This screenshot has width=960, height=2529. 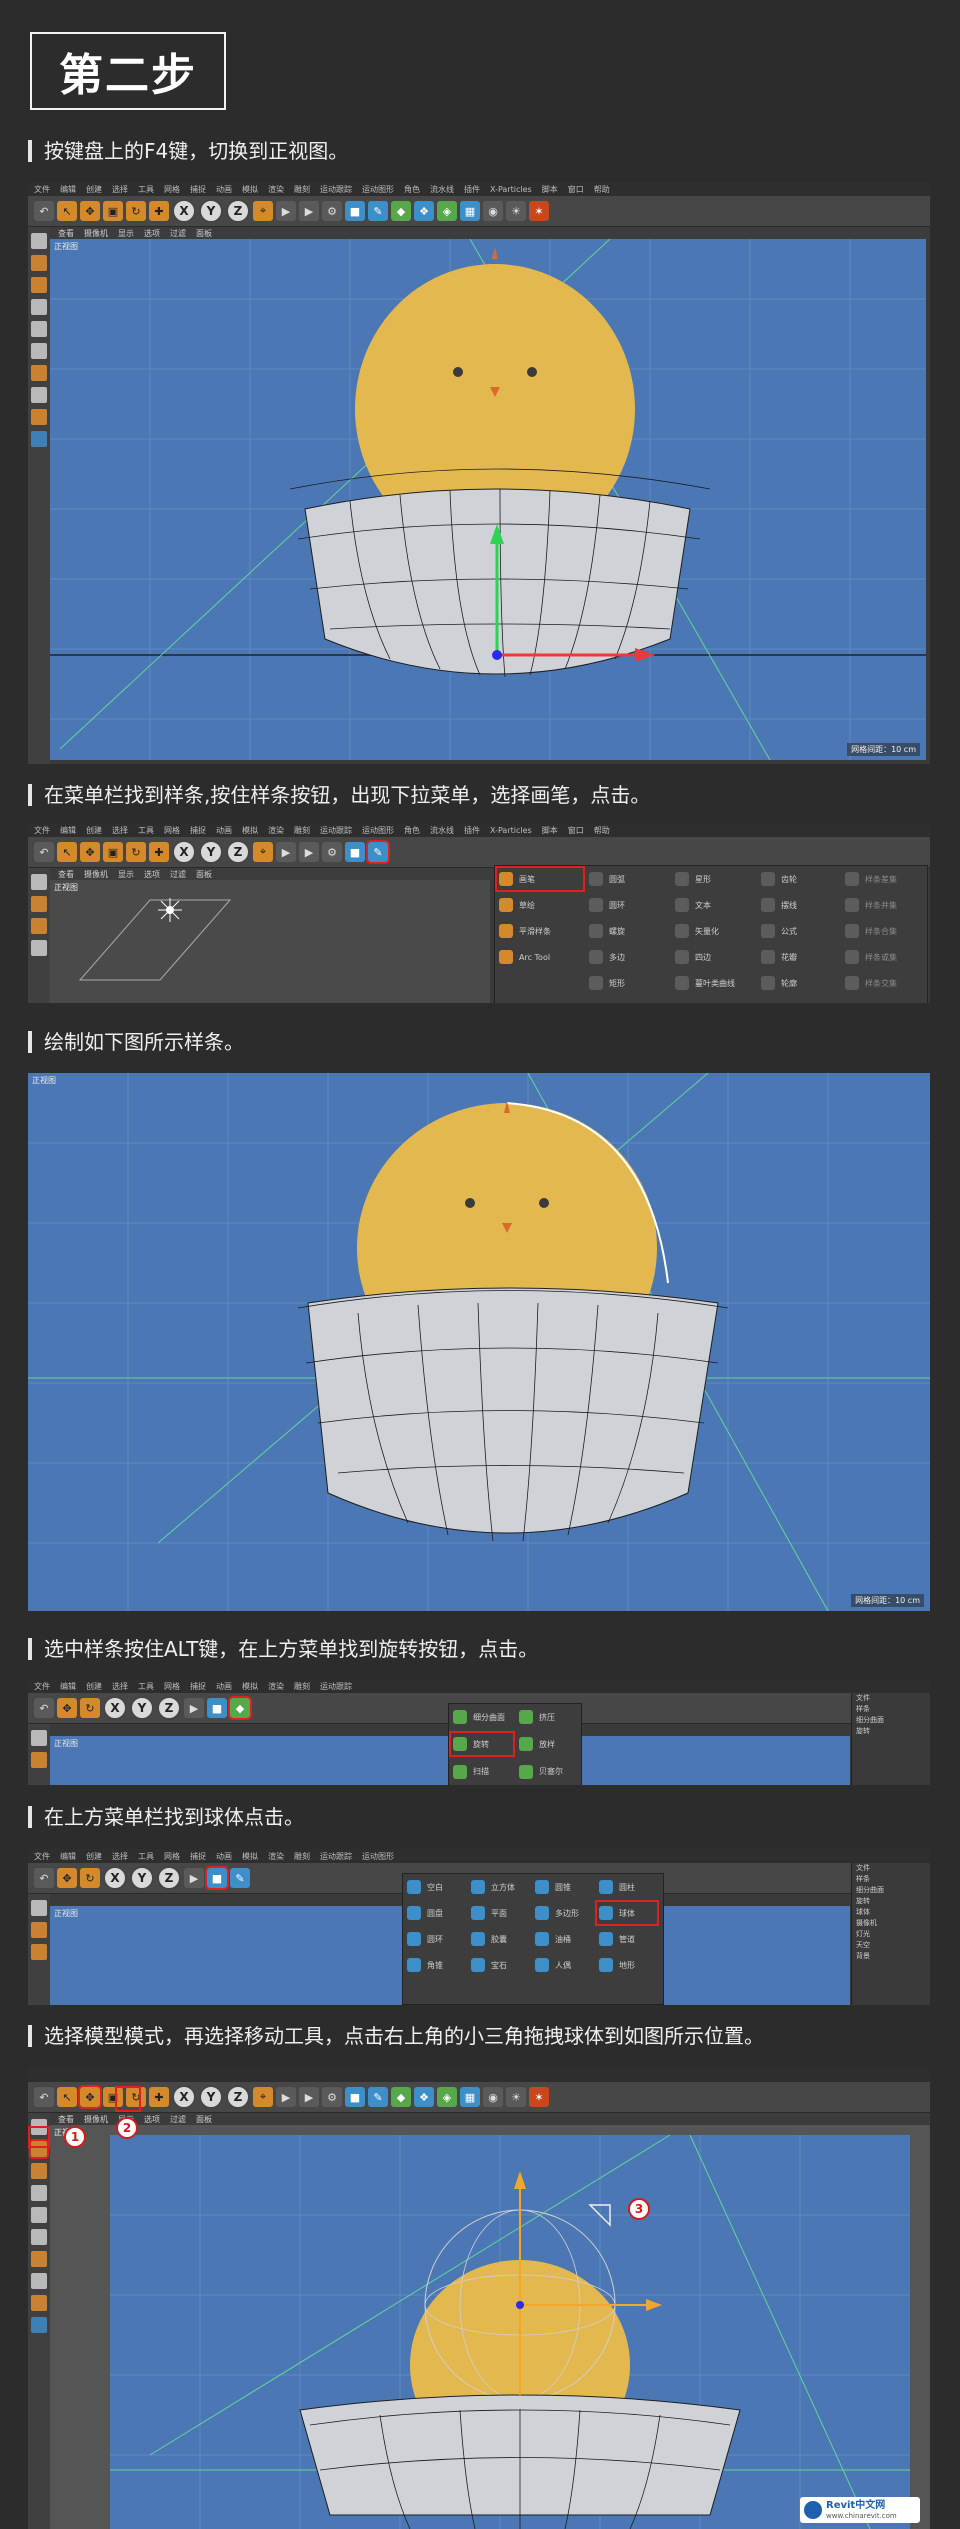 What do you see at coordinates (891, 1934) in the screenshot?
I see `om-item-light: 灯光` at bounding box center [891, 1934].